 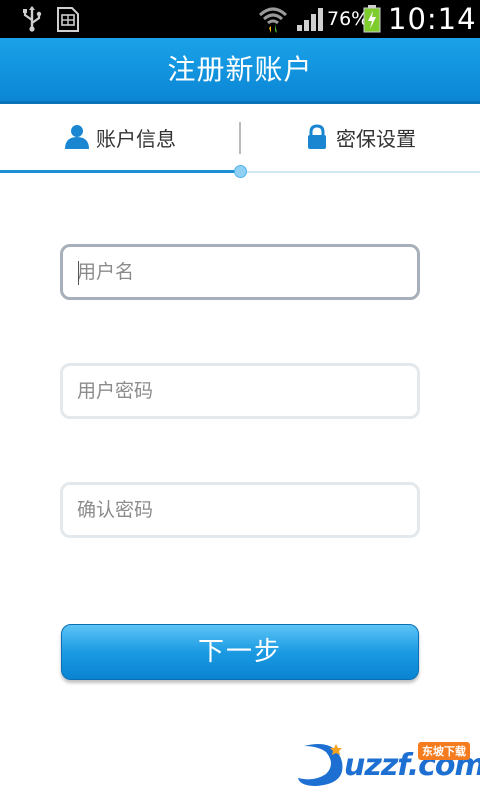 I want to click on tab-account-info: 账户信息, so click(x=120, y=137).